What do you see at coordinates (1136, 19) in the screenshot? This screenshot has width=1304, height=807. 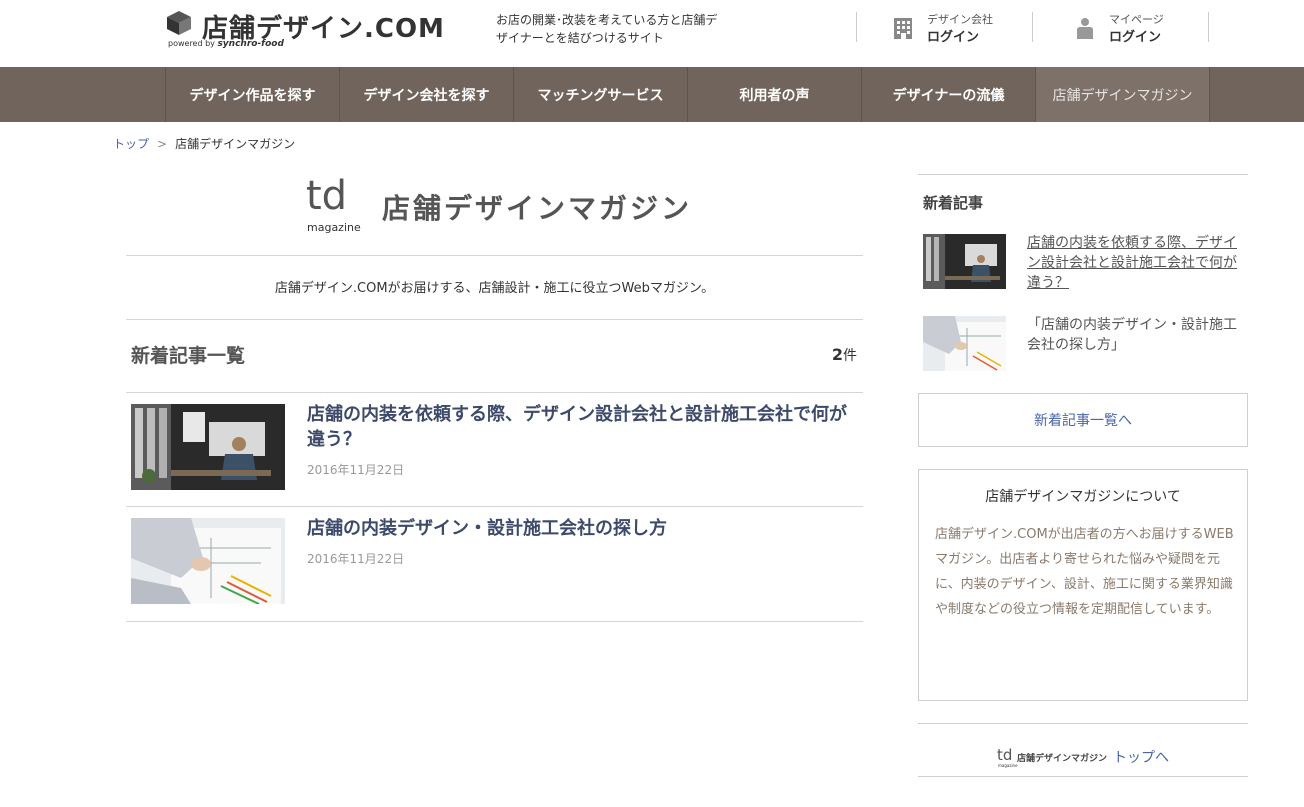 I see `mypage-label: マイページ` at bounding box center [1136, 19].